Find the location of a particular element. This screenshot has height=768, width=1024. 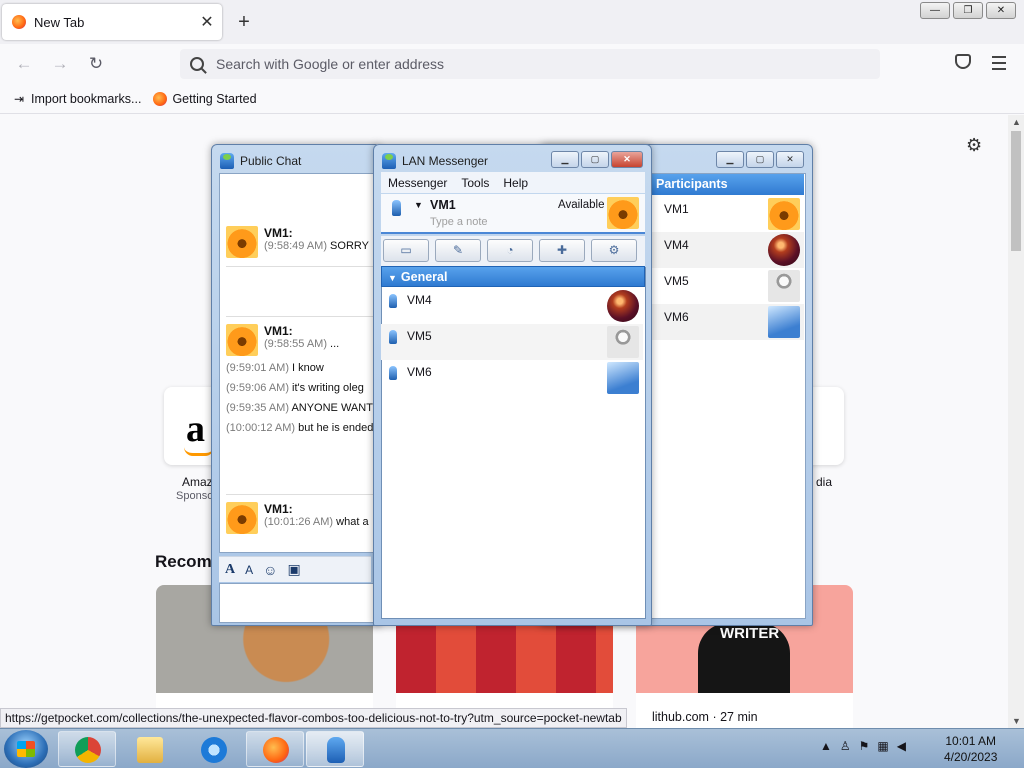

taskbar-firefox is located at coordinates (275, 749).